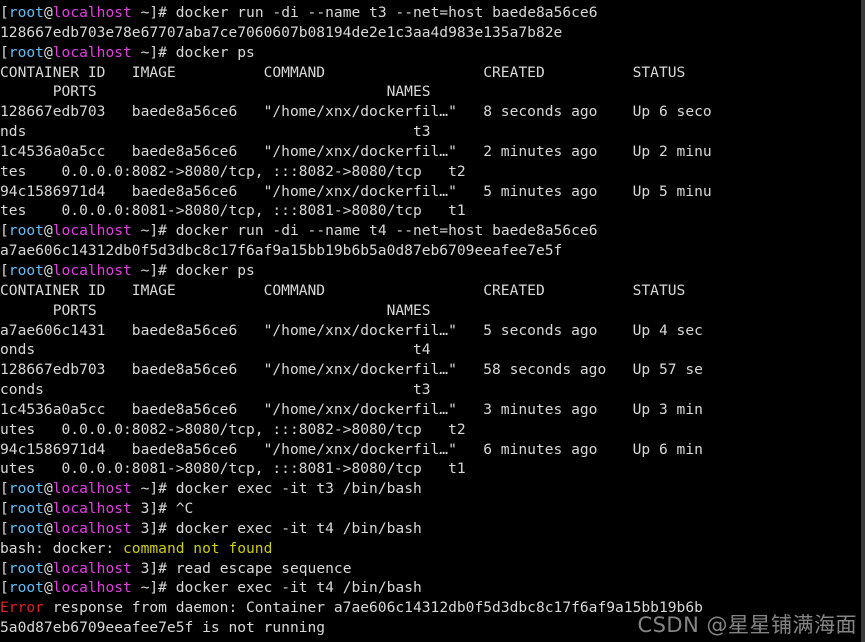 The height and width of the screenshot is (642, 865). What do you see at coordinates (163, 628) in the screenshot?
I see `output-text: 5a0d87eb6709eeafee7e5f is not running` at bounding box center [163, 628].